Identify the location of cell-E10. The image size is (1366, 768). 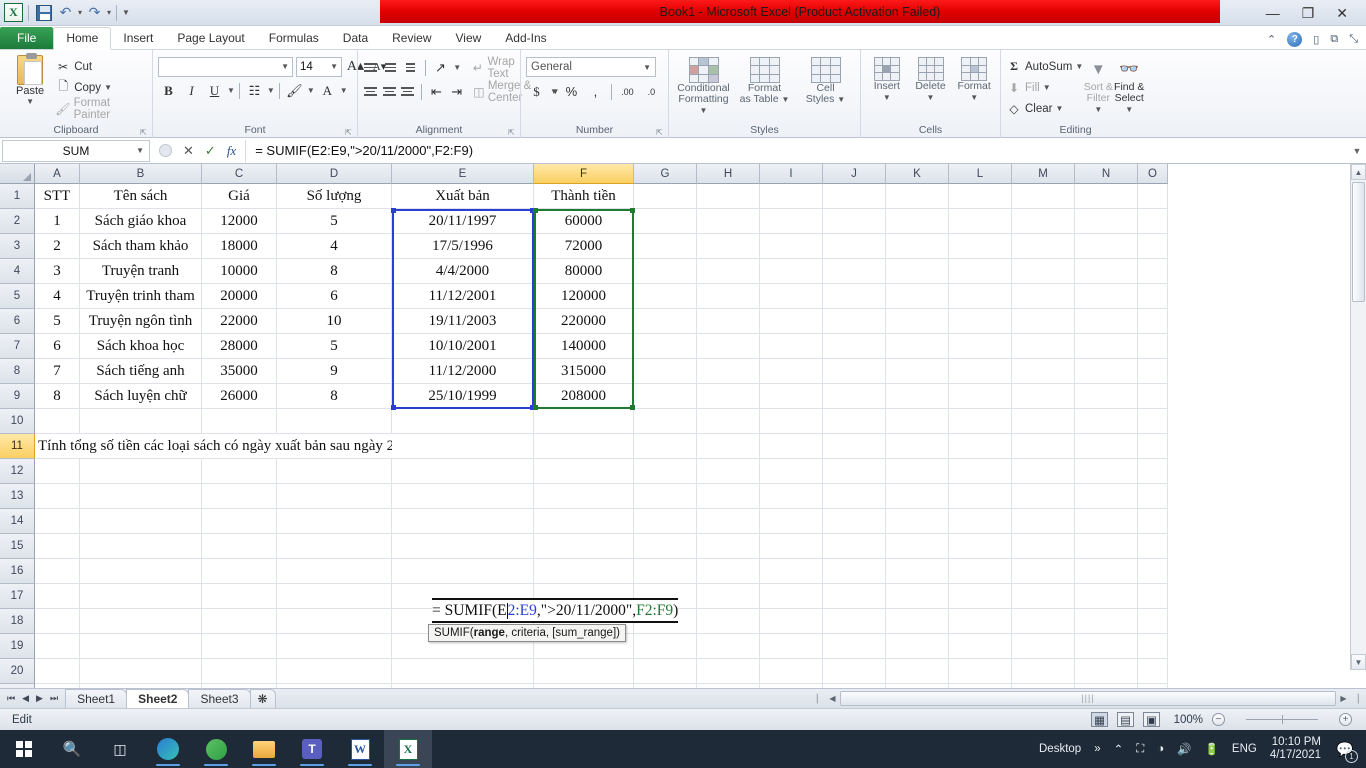
(463, 421).